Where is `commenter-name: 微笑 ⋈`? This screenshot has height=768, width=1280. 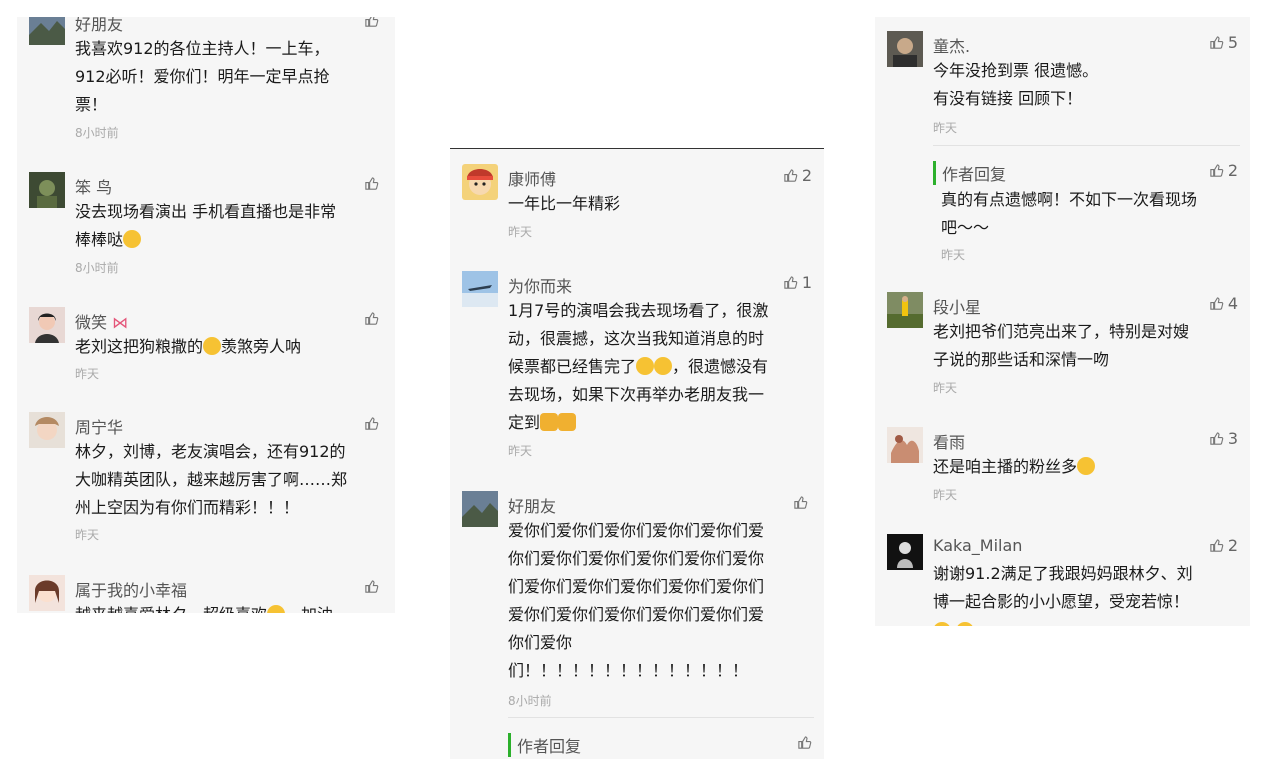
commenter-name: 微笑 ⋈ is located at coordinates (101, 321).